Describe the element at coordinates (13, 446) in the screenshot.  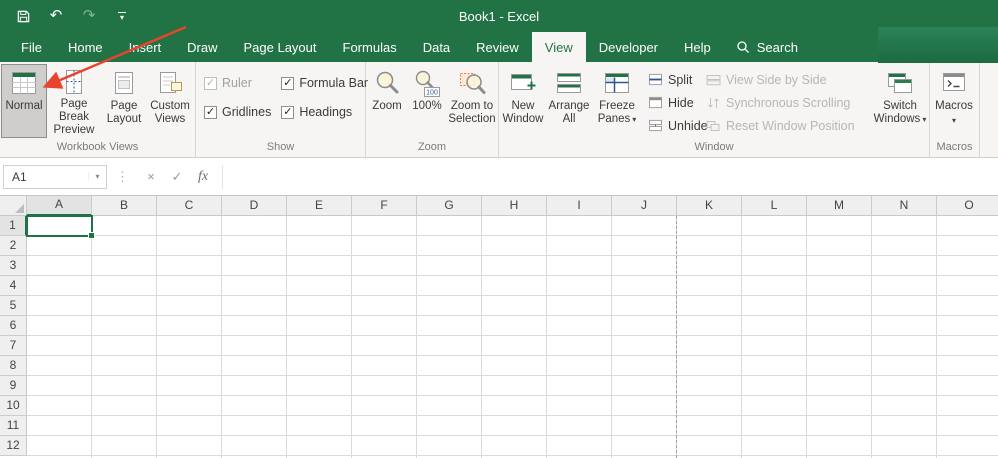
I see `row-header-12: 12` at that location.